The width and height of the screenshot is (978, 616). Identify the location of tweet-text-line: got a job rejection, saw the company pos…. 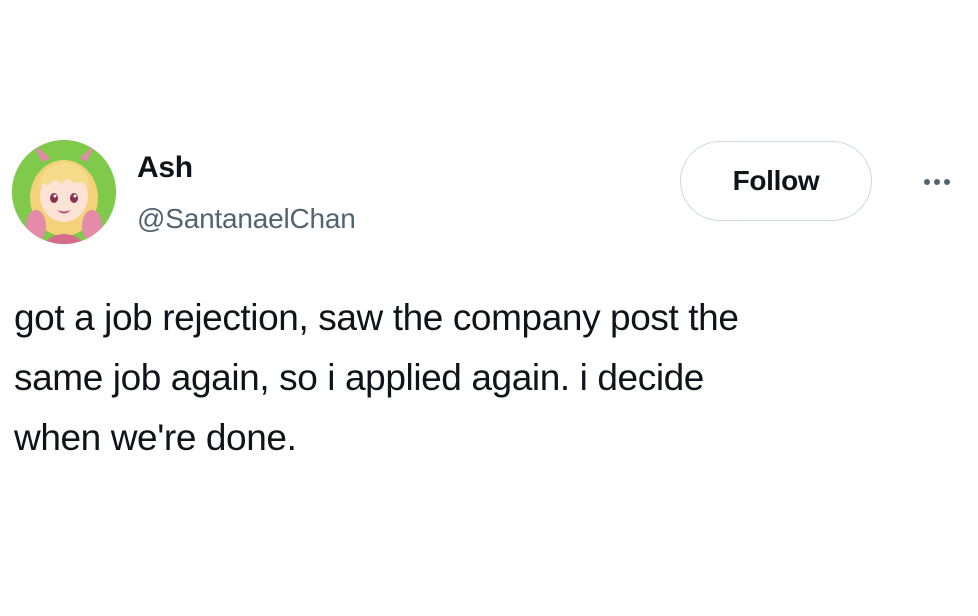
(376, 317).